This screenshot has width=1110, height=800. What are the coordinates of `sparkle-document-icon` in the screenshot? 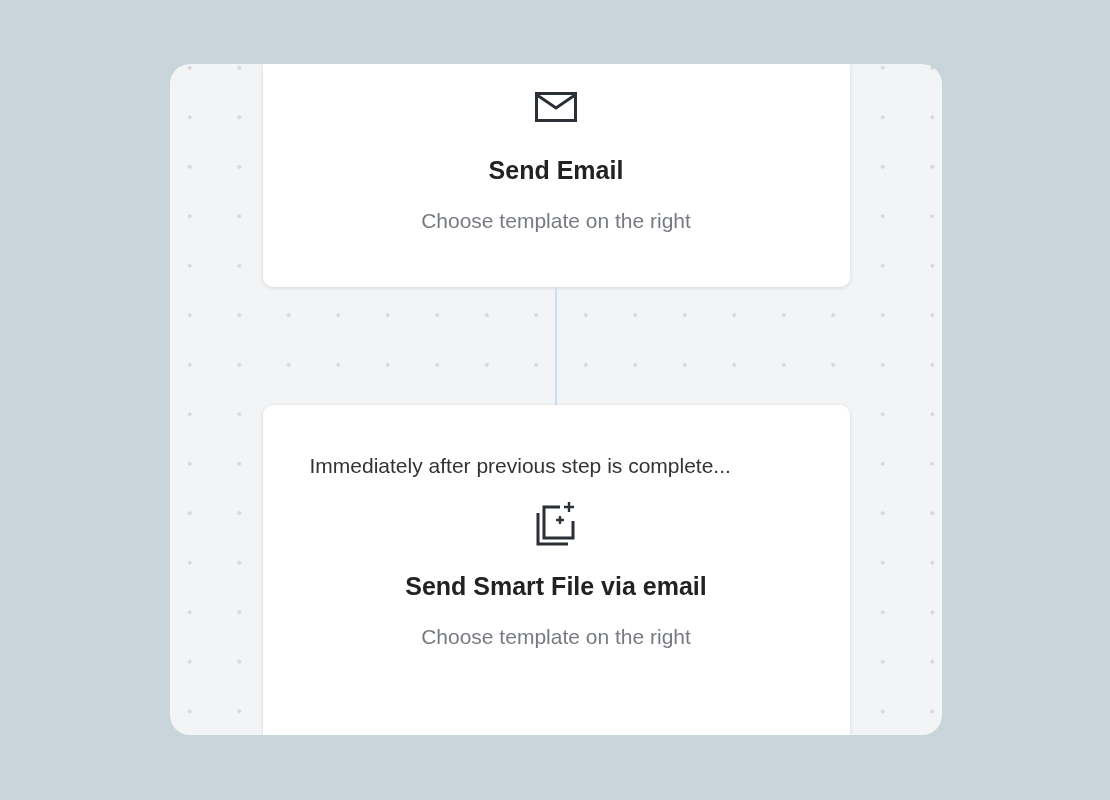 It's located at (556, 524).